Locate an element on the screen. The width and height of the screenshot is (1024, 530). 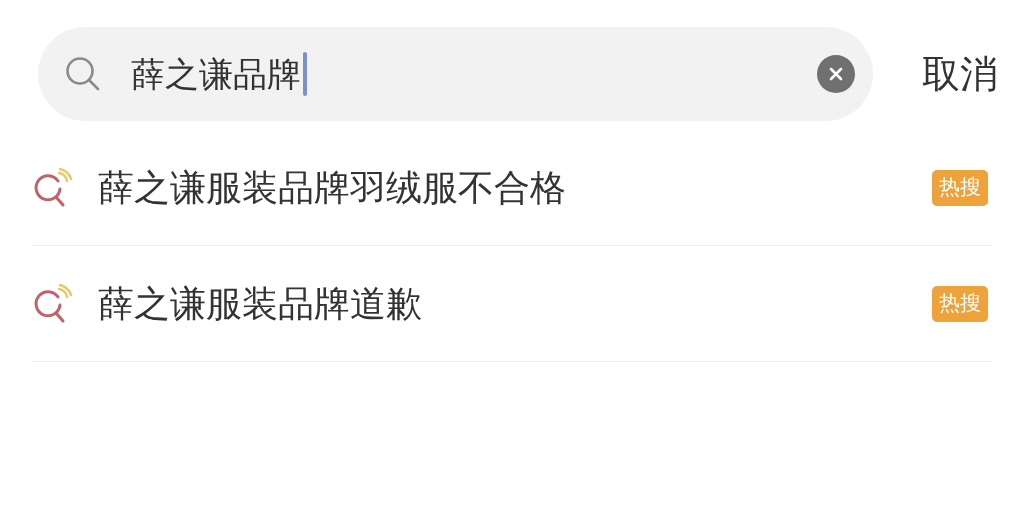
suggestion-text: 薛之谦服装品牌羽绒服不合格 is located at coordinates (332, 187).